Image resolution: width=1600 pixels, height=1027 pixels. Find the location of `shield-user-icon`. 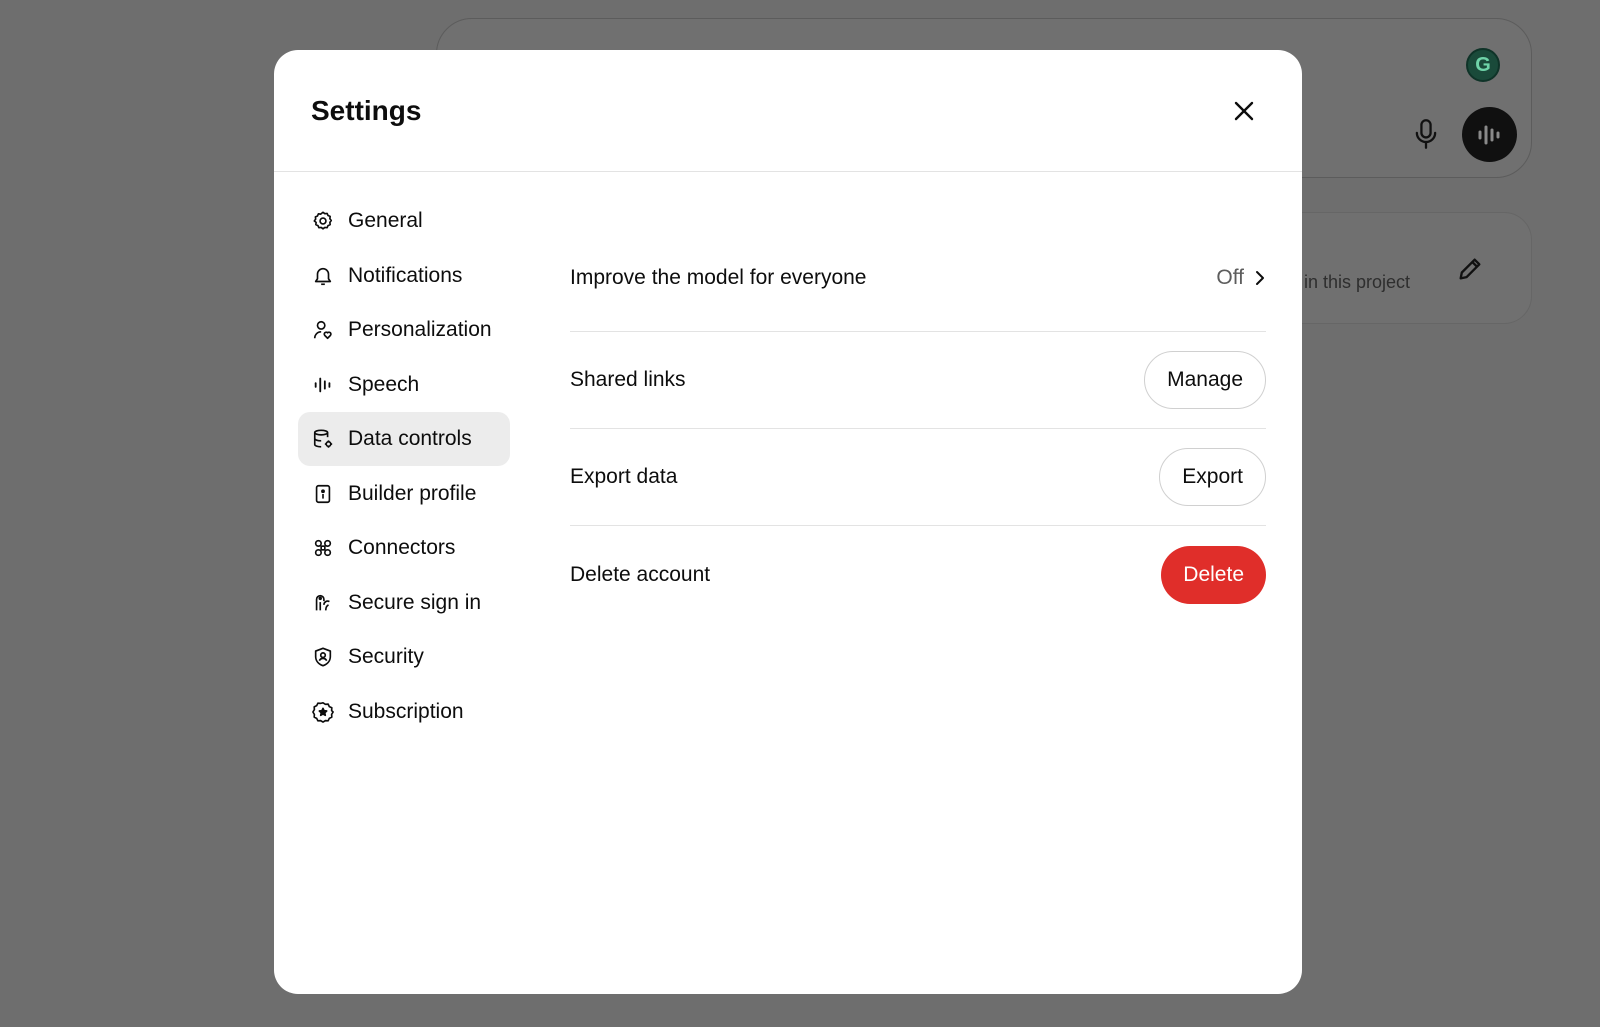

shield-user-icon is located at coordinates (323, 657).